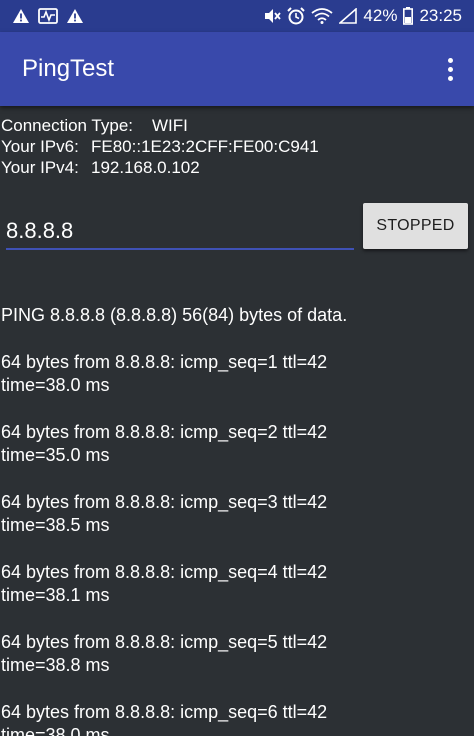  I want to click on ipv6-label: Your IPv6:, so click(40, 146).